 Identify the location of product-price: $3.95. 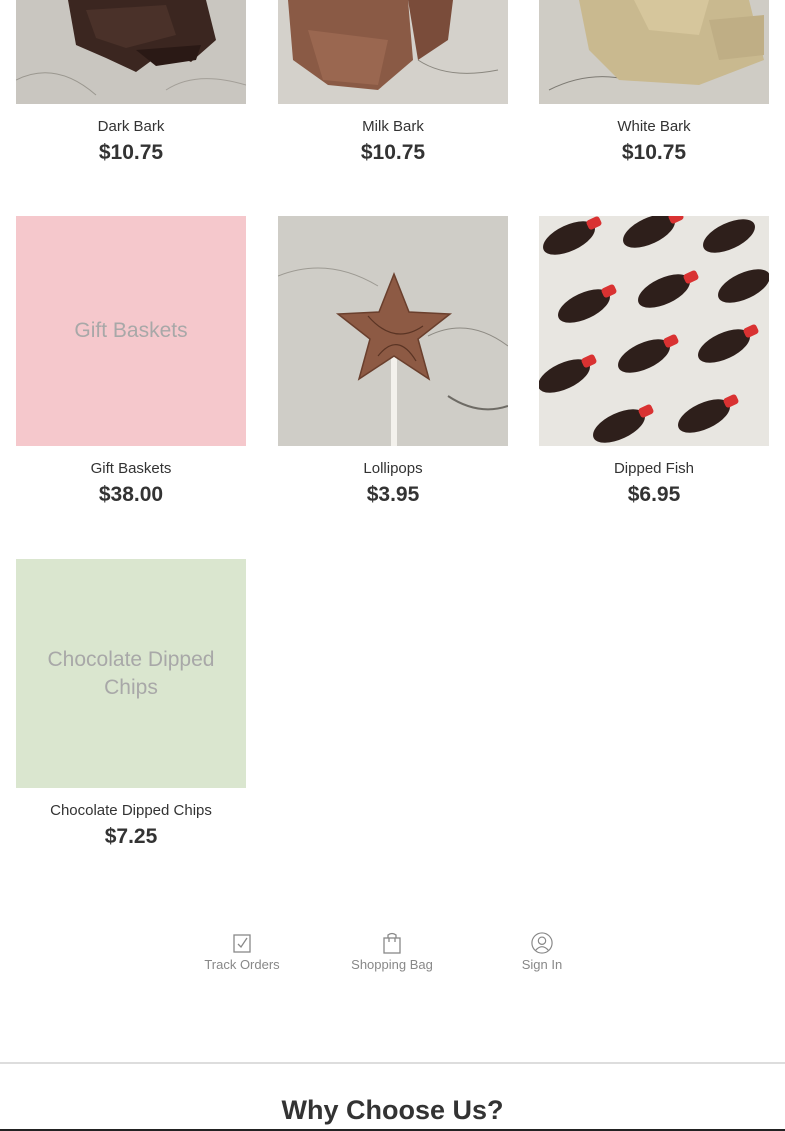
(393, 494).